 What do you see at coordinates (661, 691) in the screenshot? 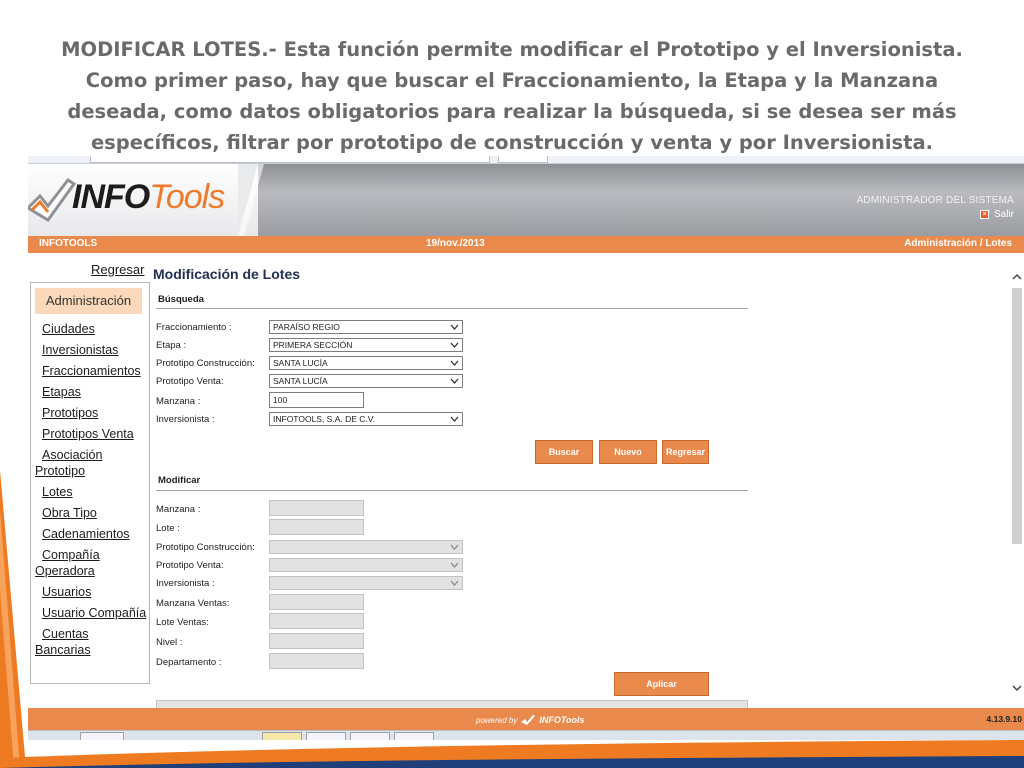
I see `aplicar-modificaciones-button: Aplicar Modificaciones` at bounding box center [661, 691].